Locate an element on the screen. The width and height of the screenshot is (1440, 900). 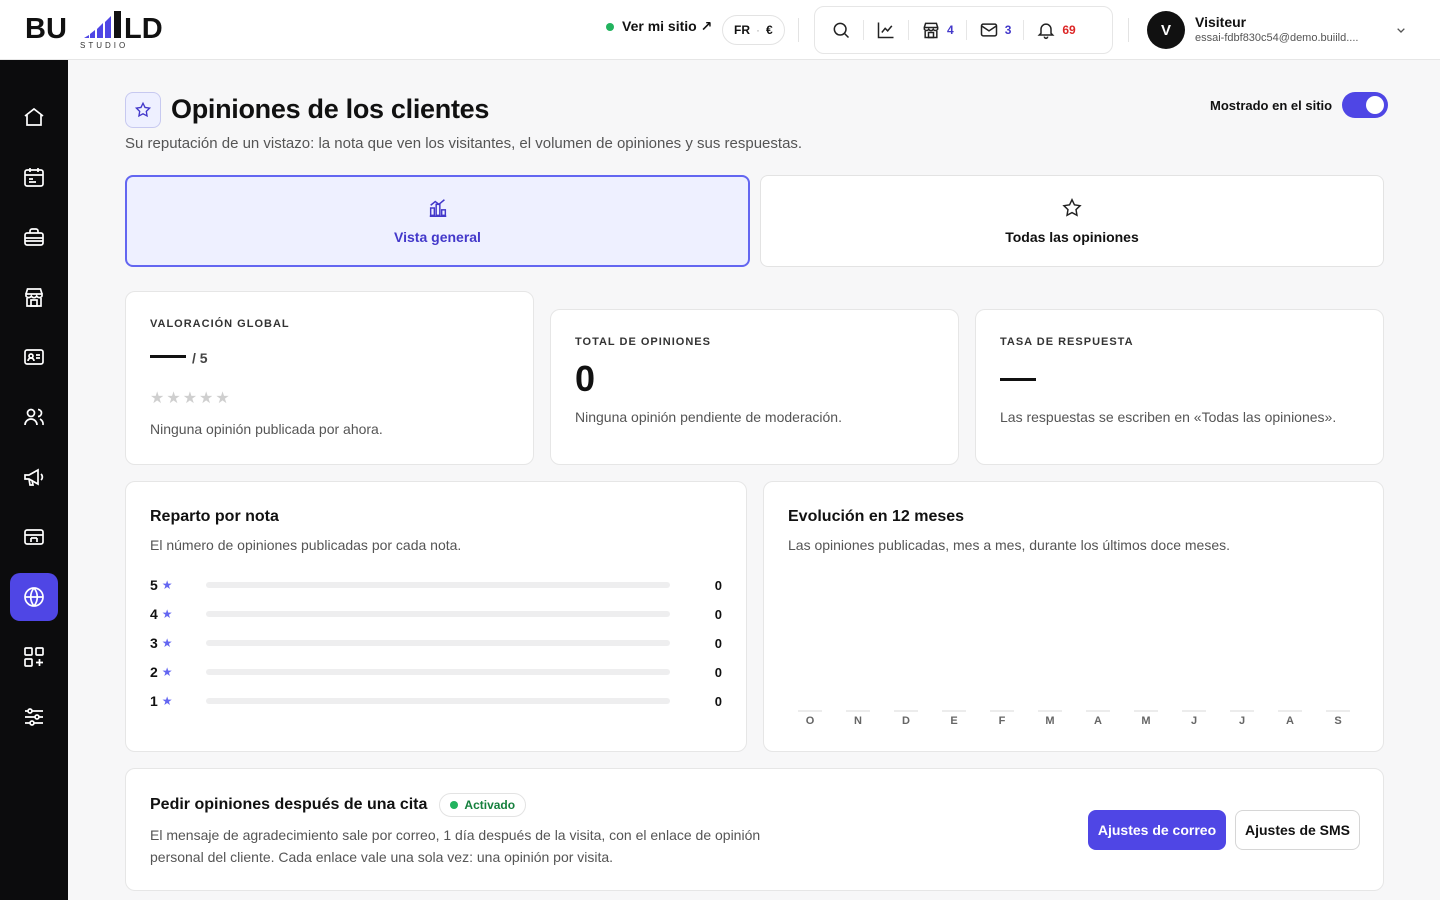
toggle-label: Mostrado en el sitio is located at coordinates (1271, 105).